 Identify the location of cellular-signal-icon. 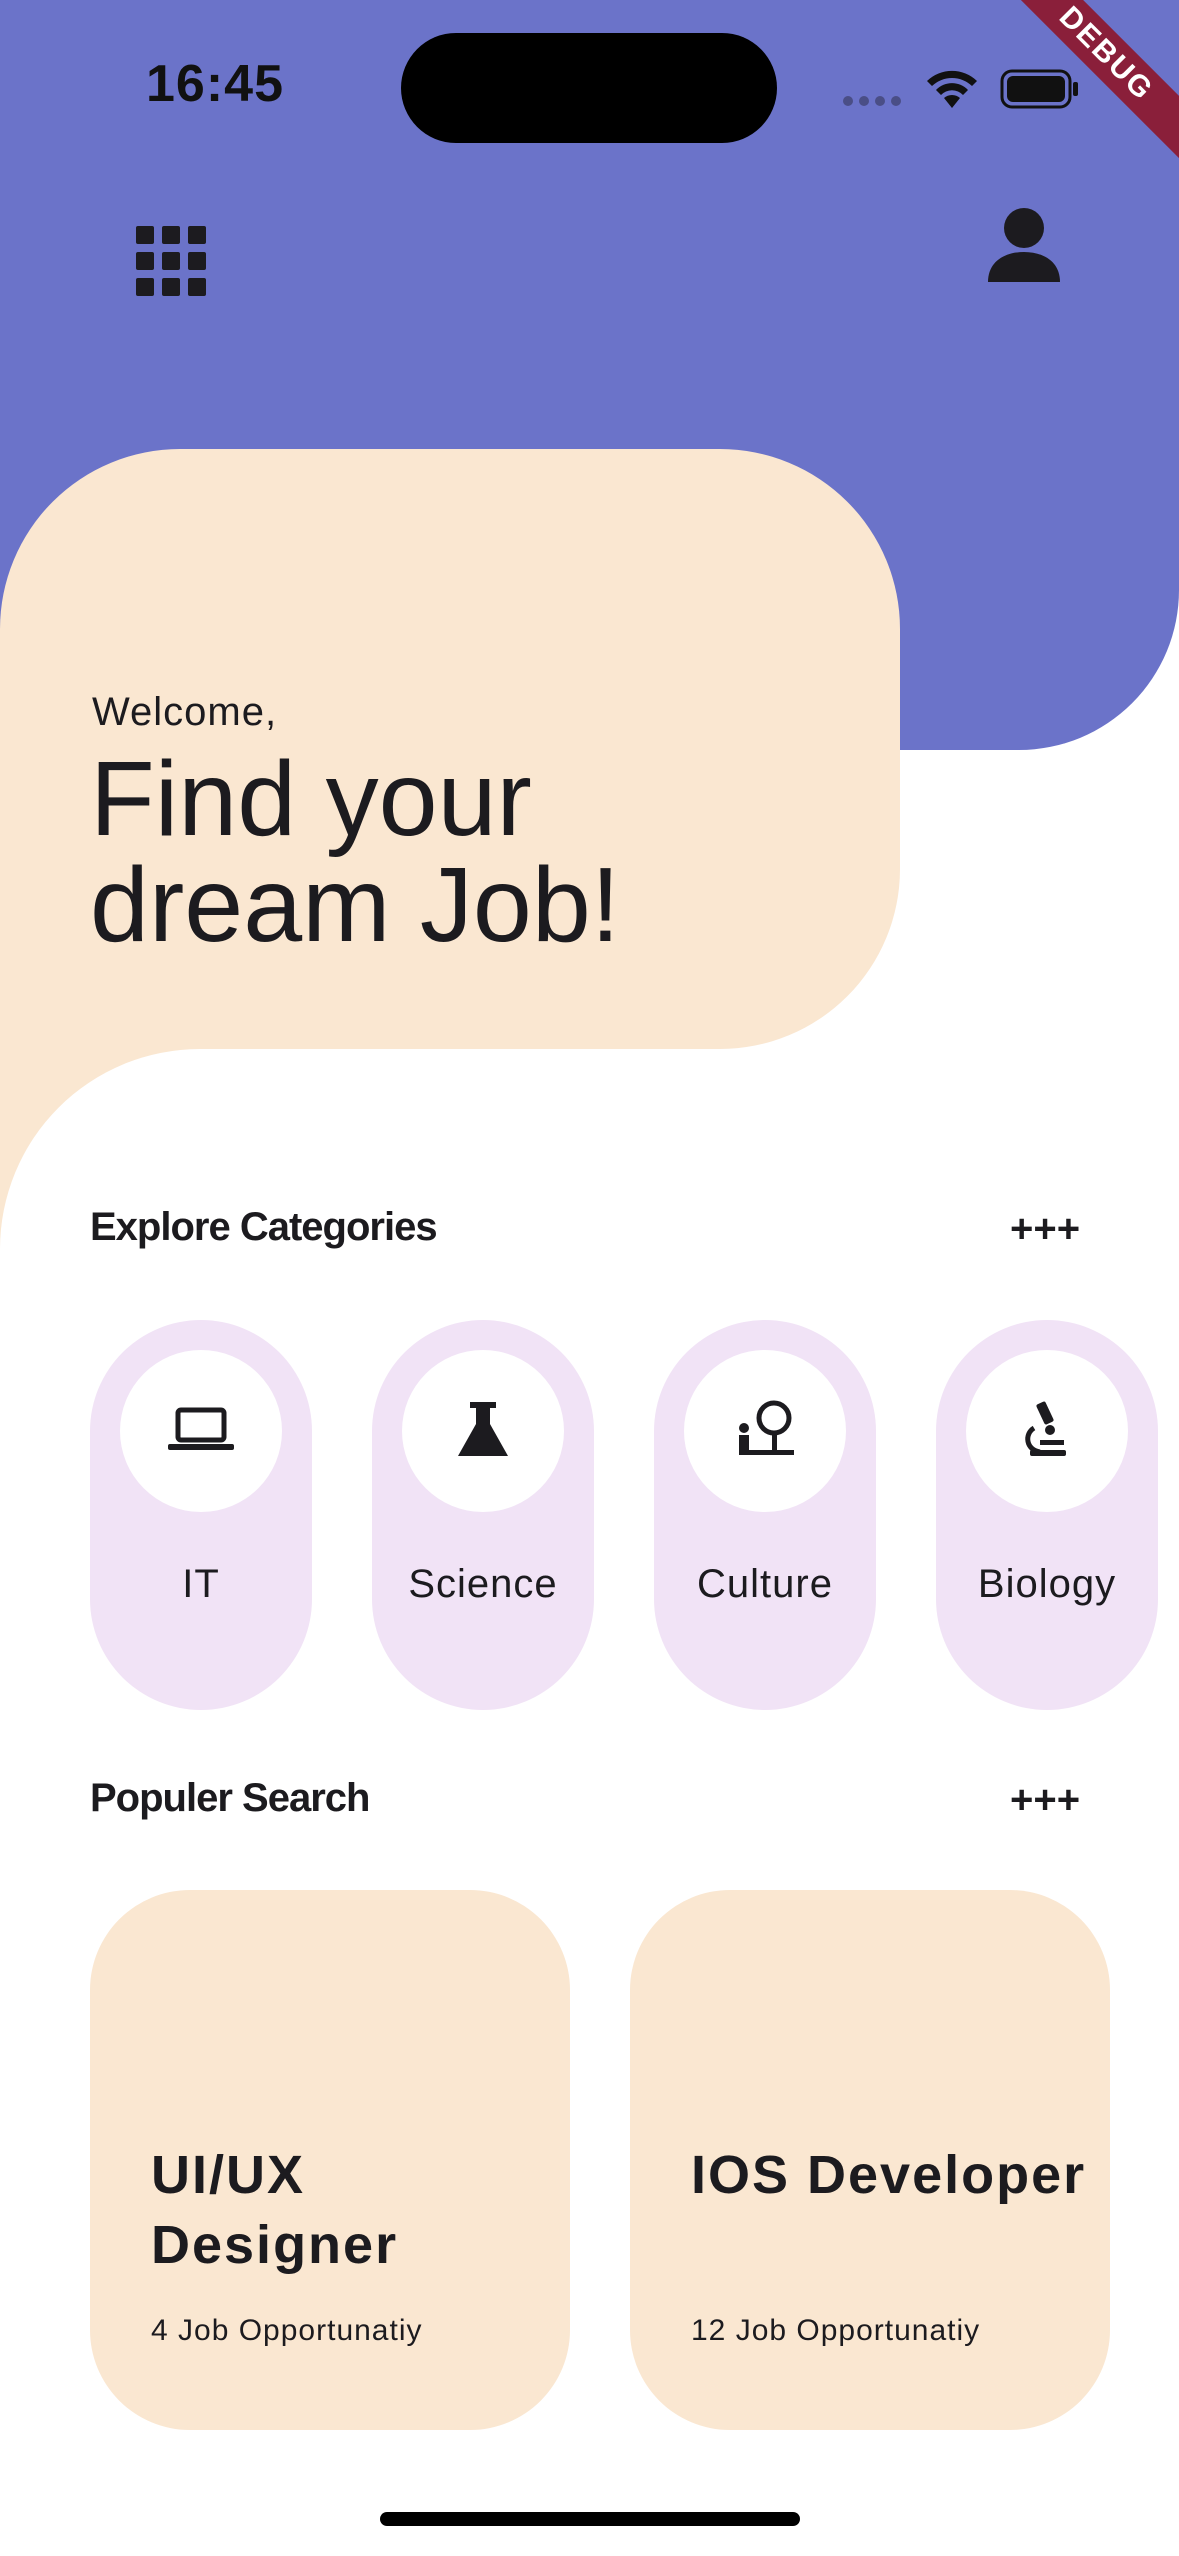
(872, 101).